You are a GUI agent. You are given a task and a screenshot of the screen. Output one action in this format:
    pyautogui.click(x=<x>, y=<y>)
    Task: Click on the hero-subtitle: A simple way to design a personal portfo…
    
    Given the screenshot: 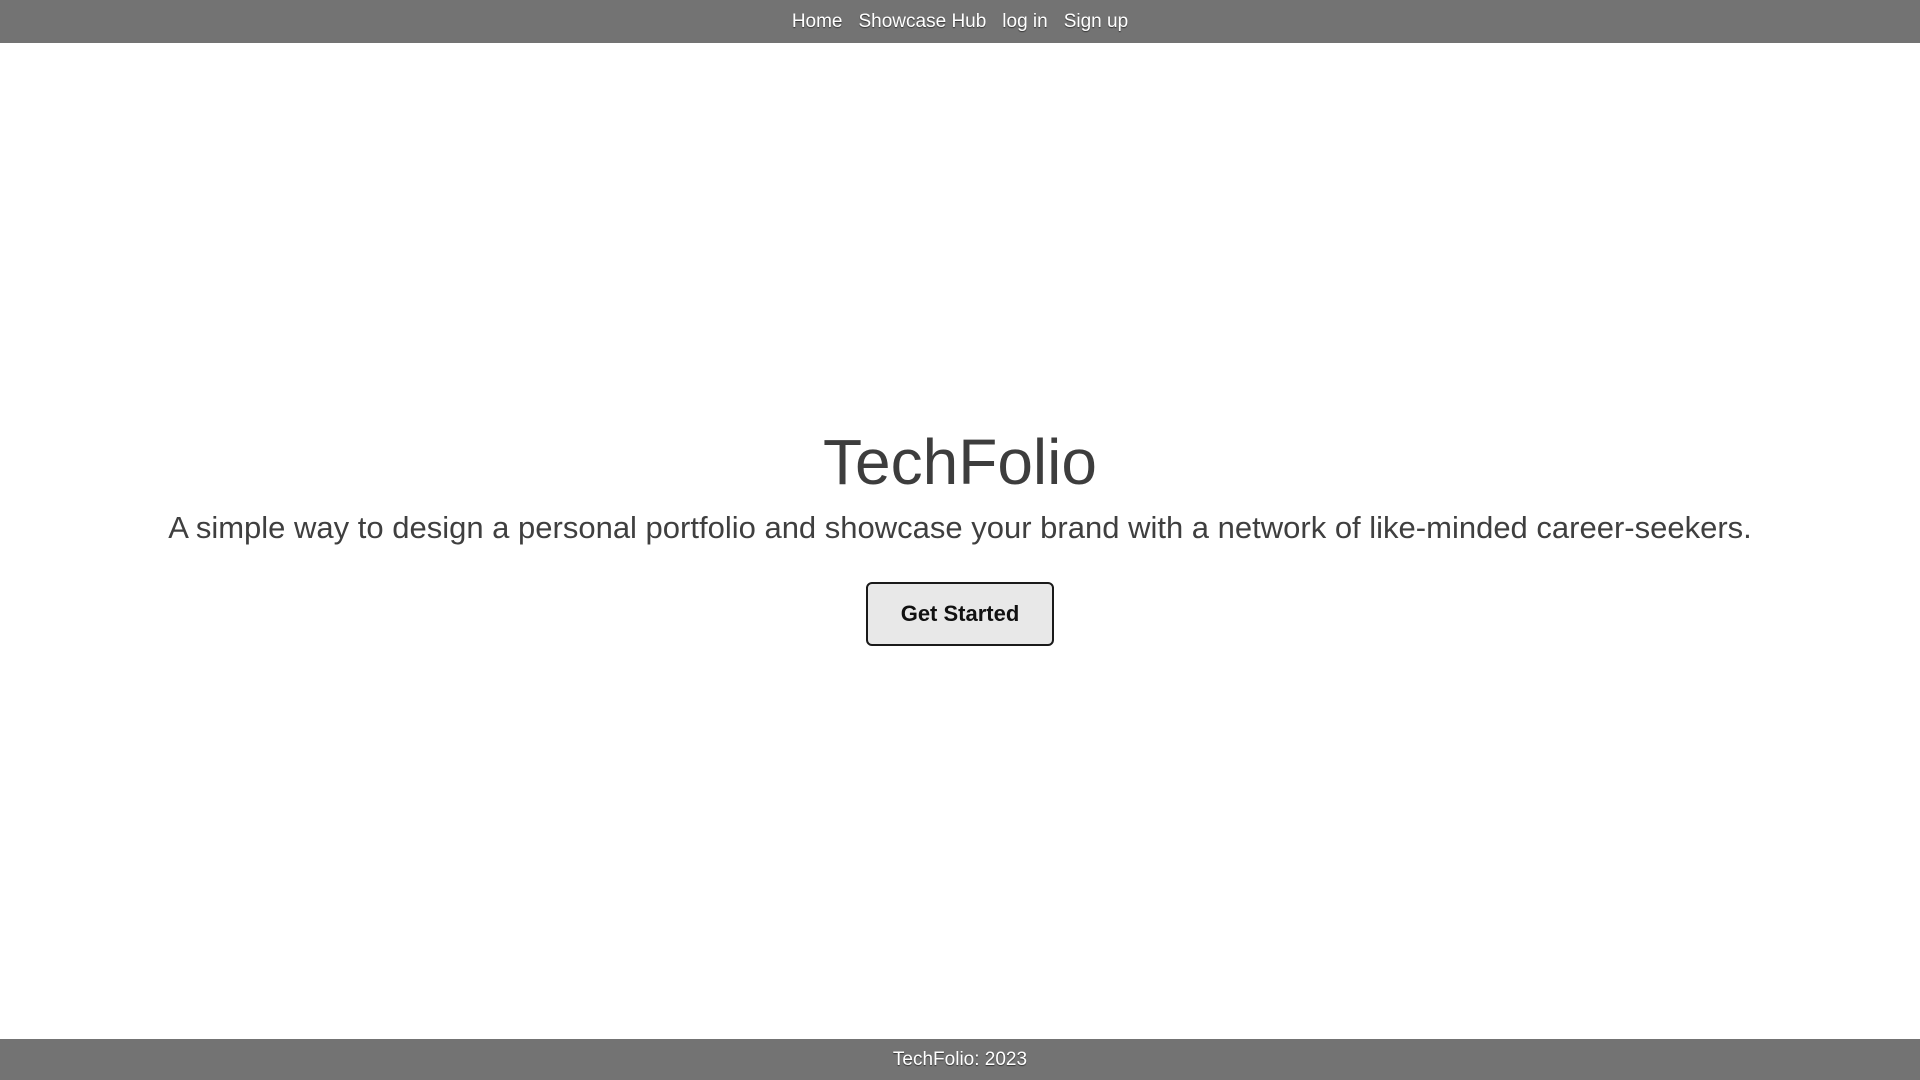 What is the action you would take?
    pyautogui.click(x=960, y=527)
    